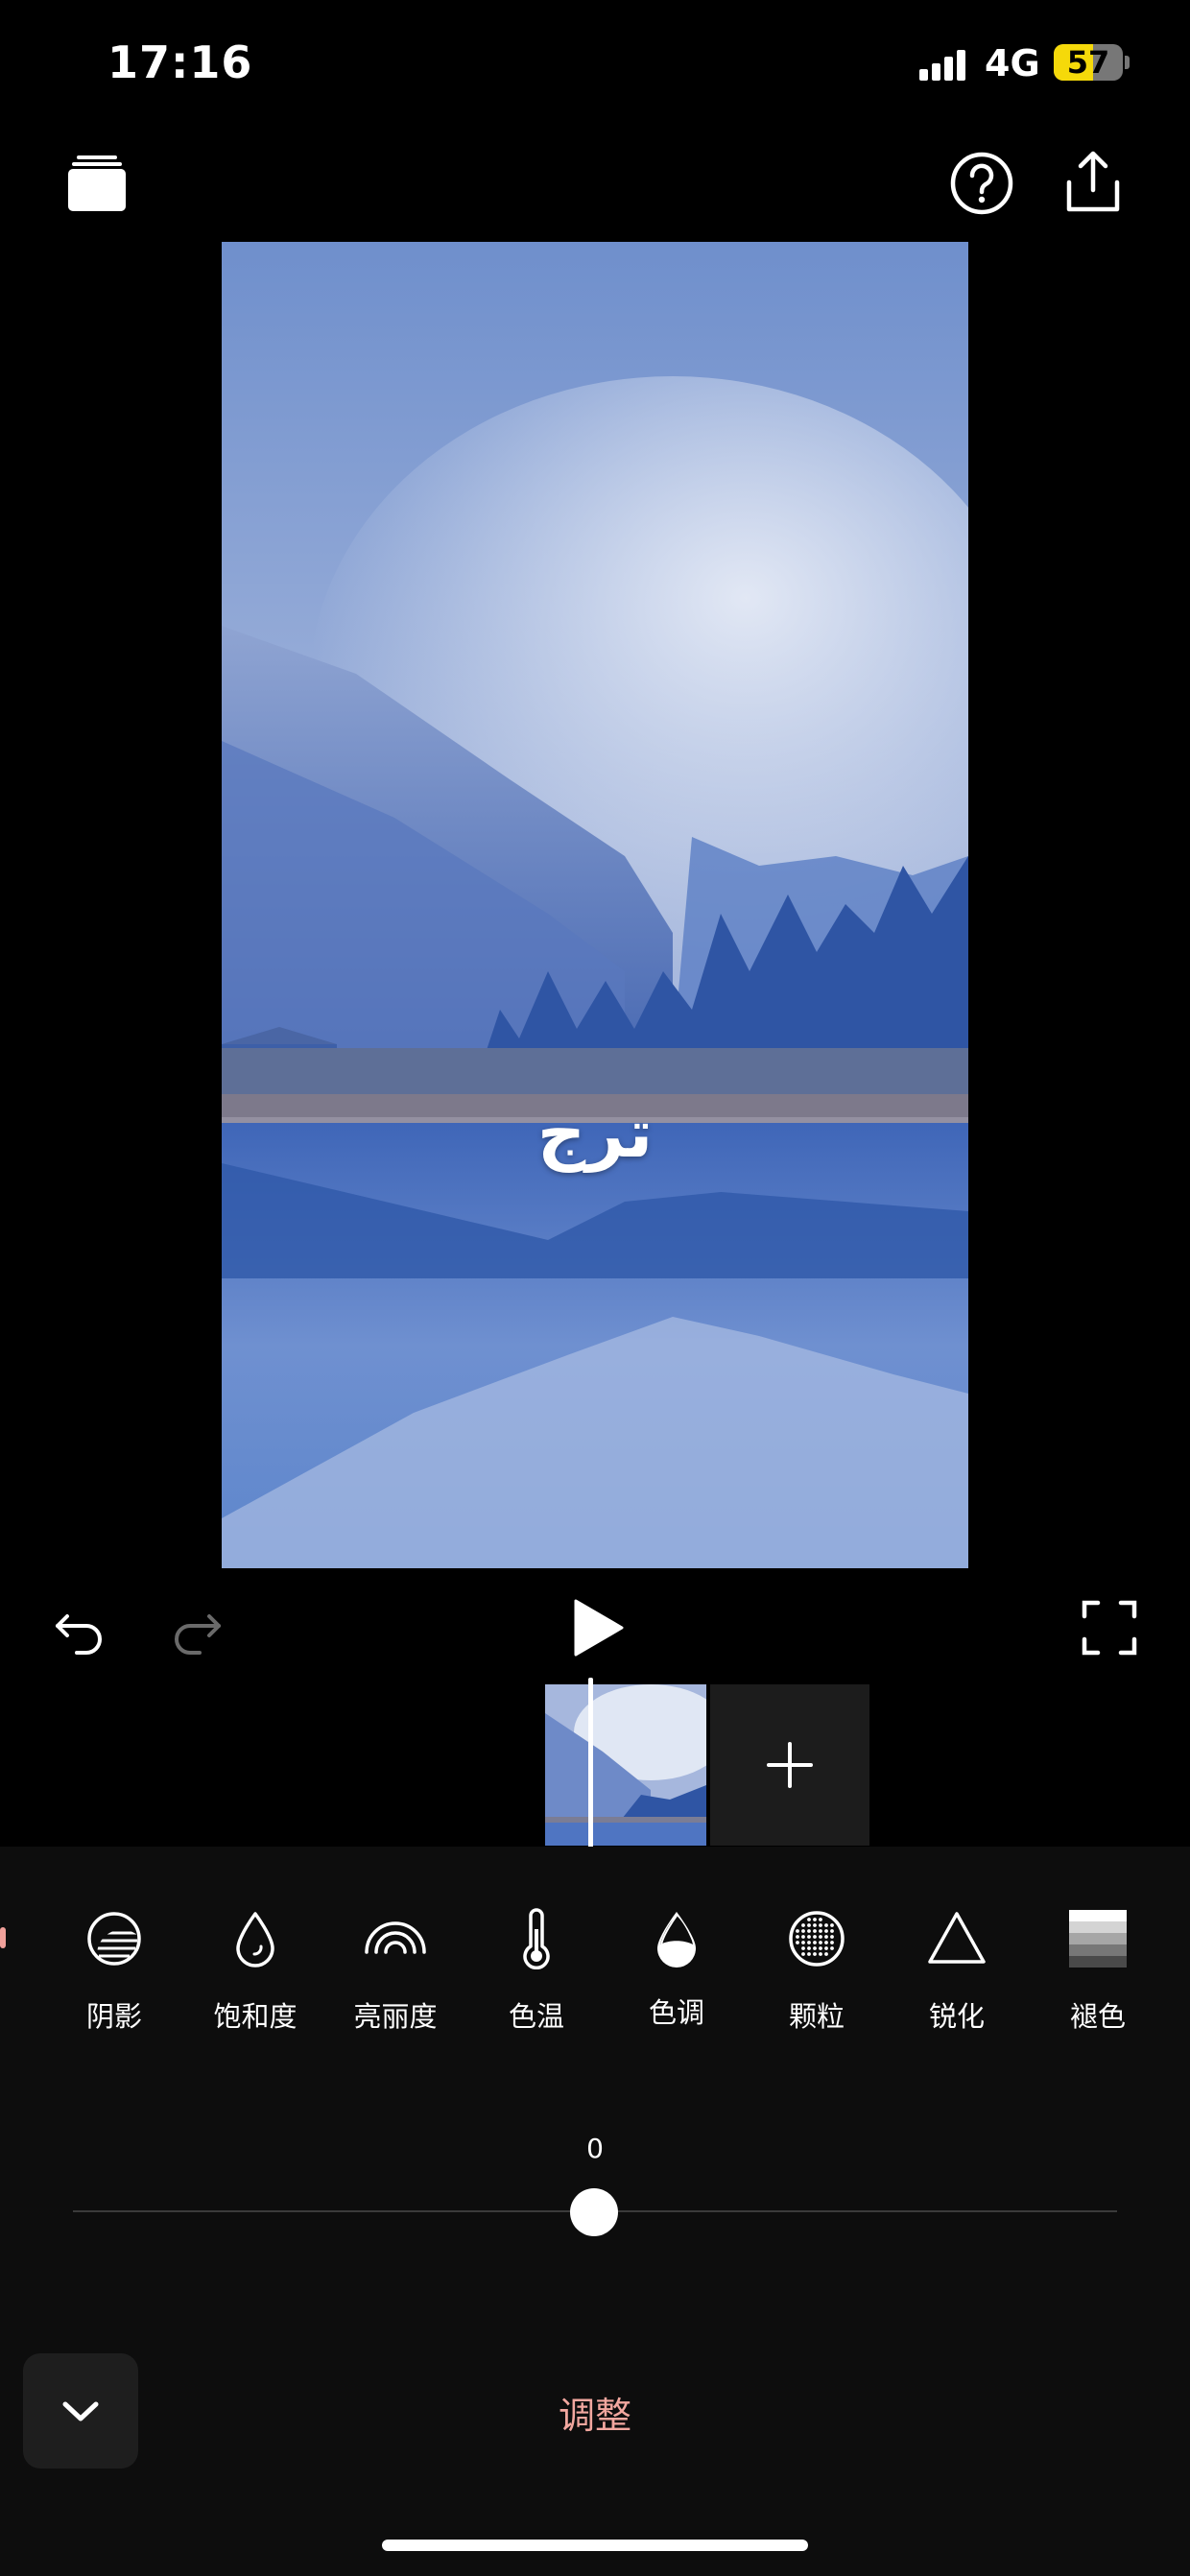 The image size is (1190, 2576). What do you see at coordinates (676, 1938) in the screenshot?
I see `tint-icon` at bounding box center [676, 1938].